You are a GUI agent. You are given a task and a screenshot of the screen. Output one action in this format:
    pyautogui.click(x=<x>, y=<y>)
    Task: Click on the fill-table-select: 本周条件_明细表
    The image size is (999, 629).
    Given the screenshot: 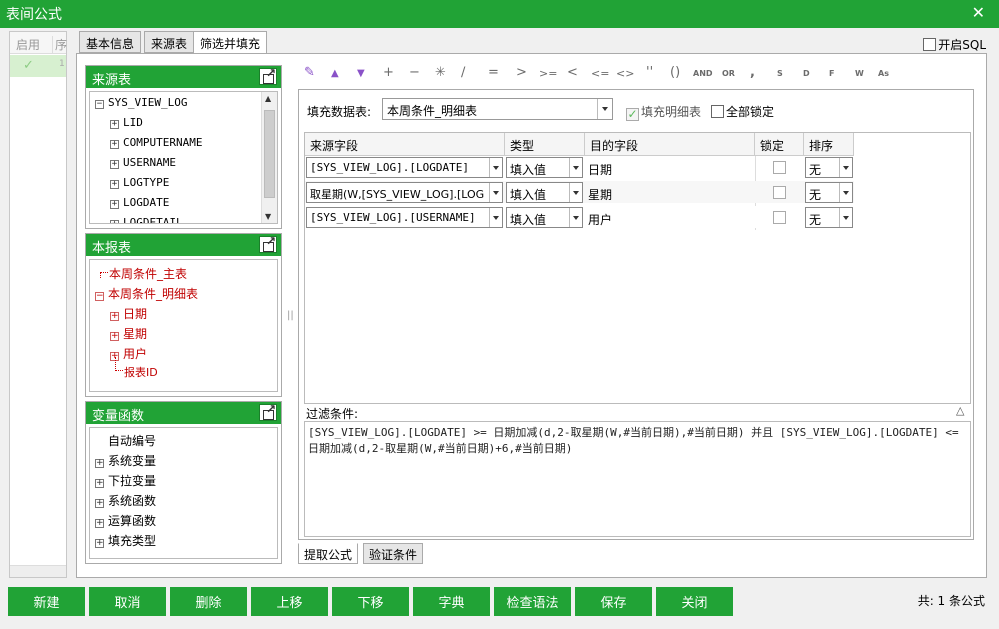 What is the action you would take?
    pyautogui.click(x=497, y=109)
    